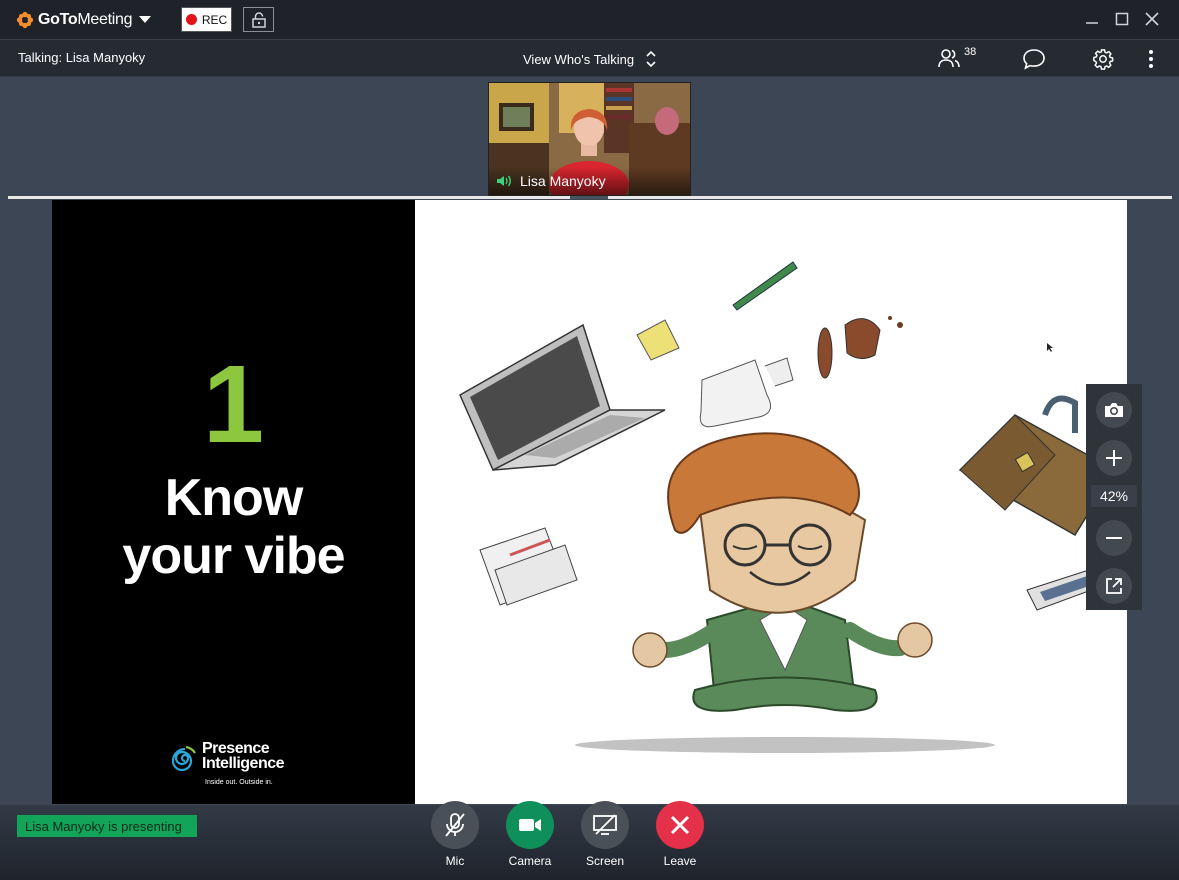 Image resolution: width=1179 pixels, height=880 pixels. I want to click on logo-tagline: Inside out. Outside in., so click(239, 782).